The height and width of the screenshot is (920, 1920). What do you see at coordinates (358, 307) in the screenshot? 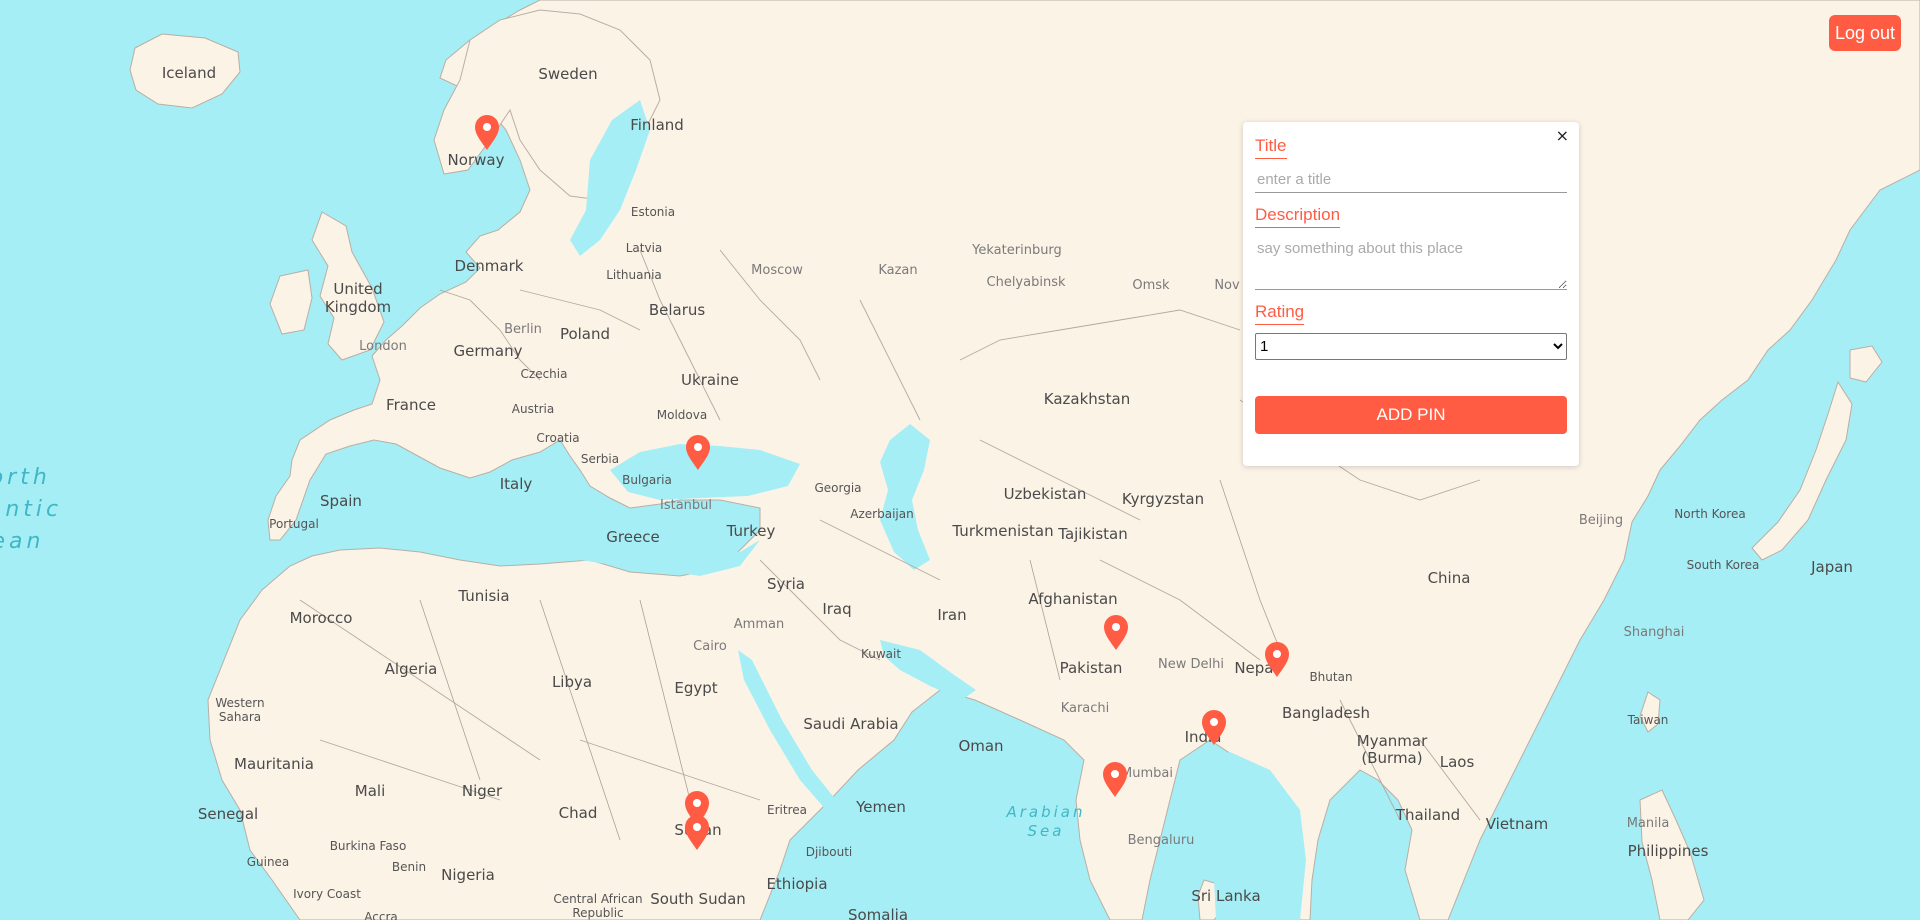
I see `label-kingdom: Kingdom` at bounding box center [358, 307].